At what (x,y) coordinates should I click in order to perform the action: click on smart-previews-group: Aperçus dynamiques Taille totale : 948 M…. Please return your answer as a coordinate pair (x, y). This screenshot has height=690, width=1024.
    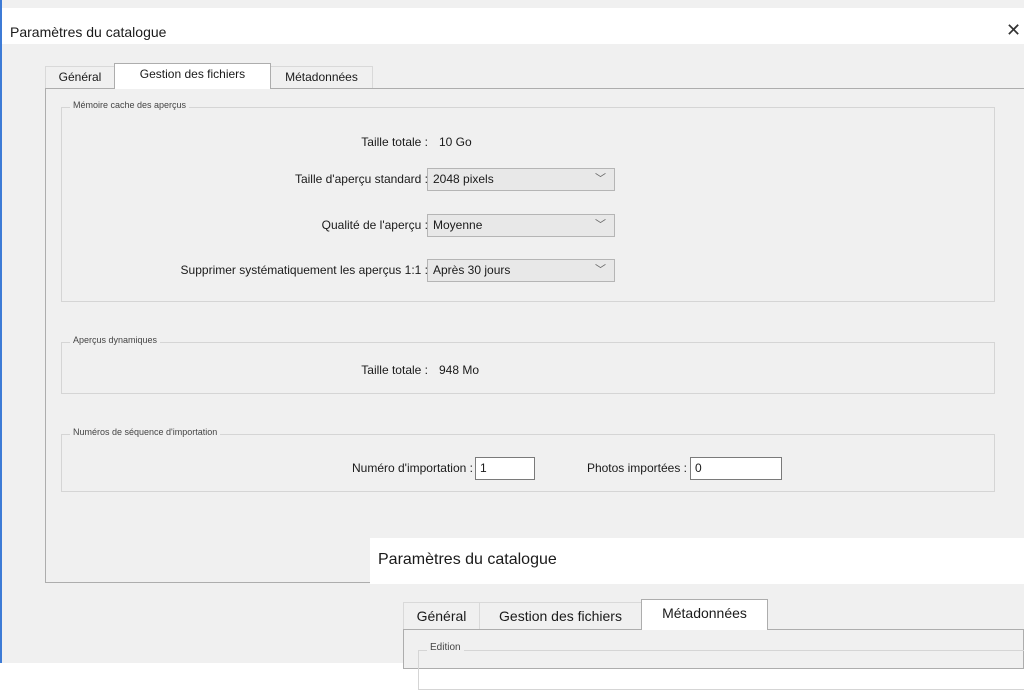
    Looking at the image, I should click on (528, 364).